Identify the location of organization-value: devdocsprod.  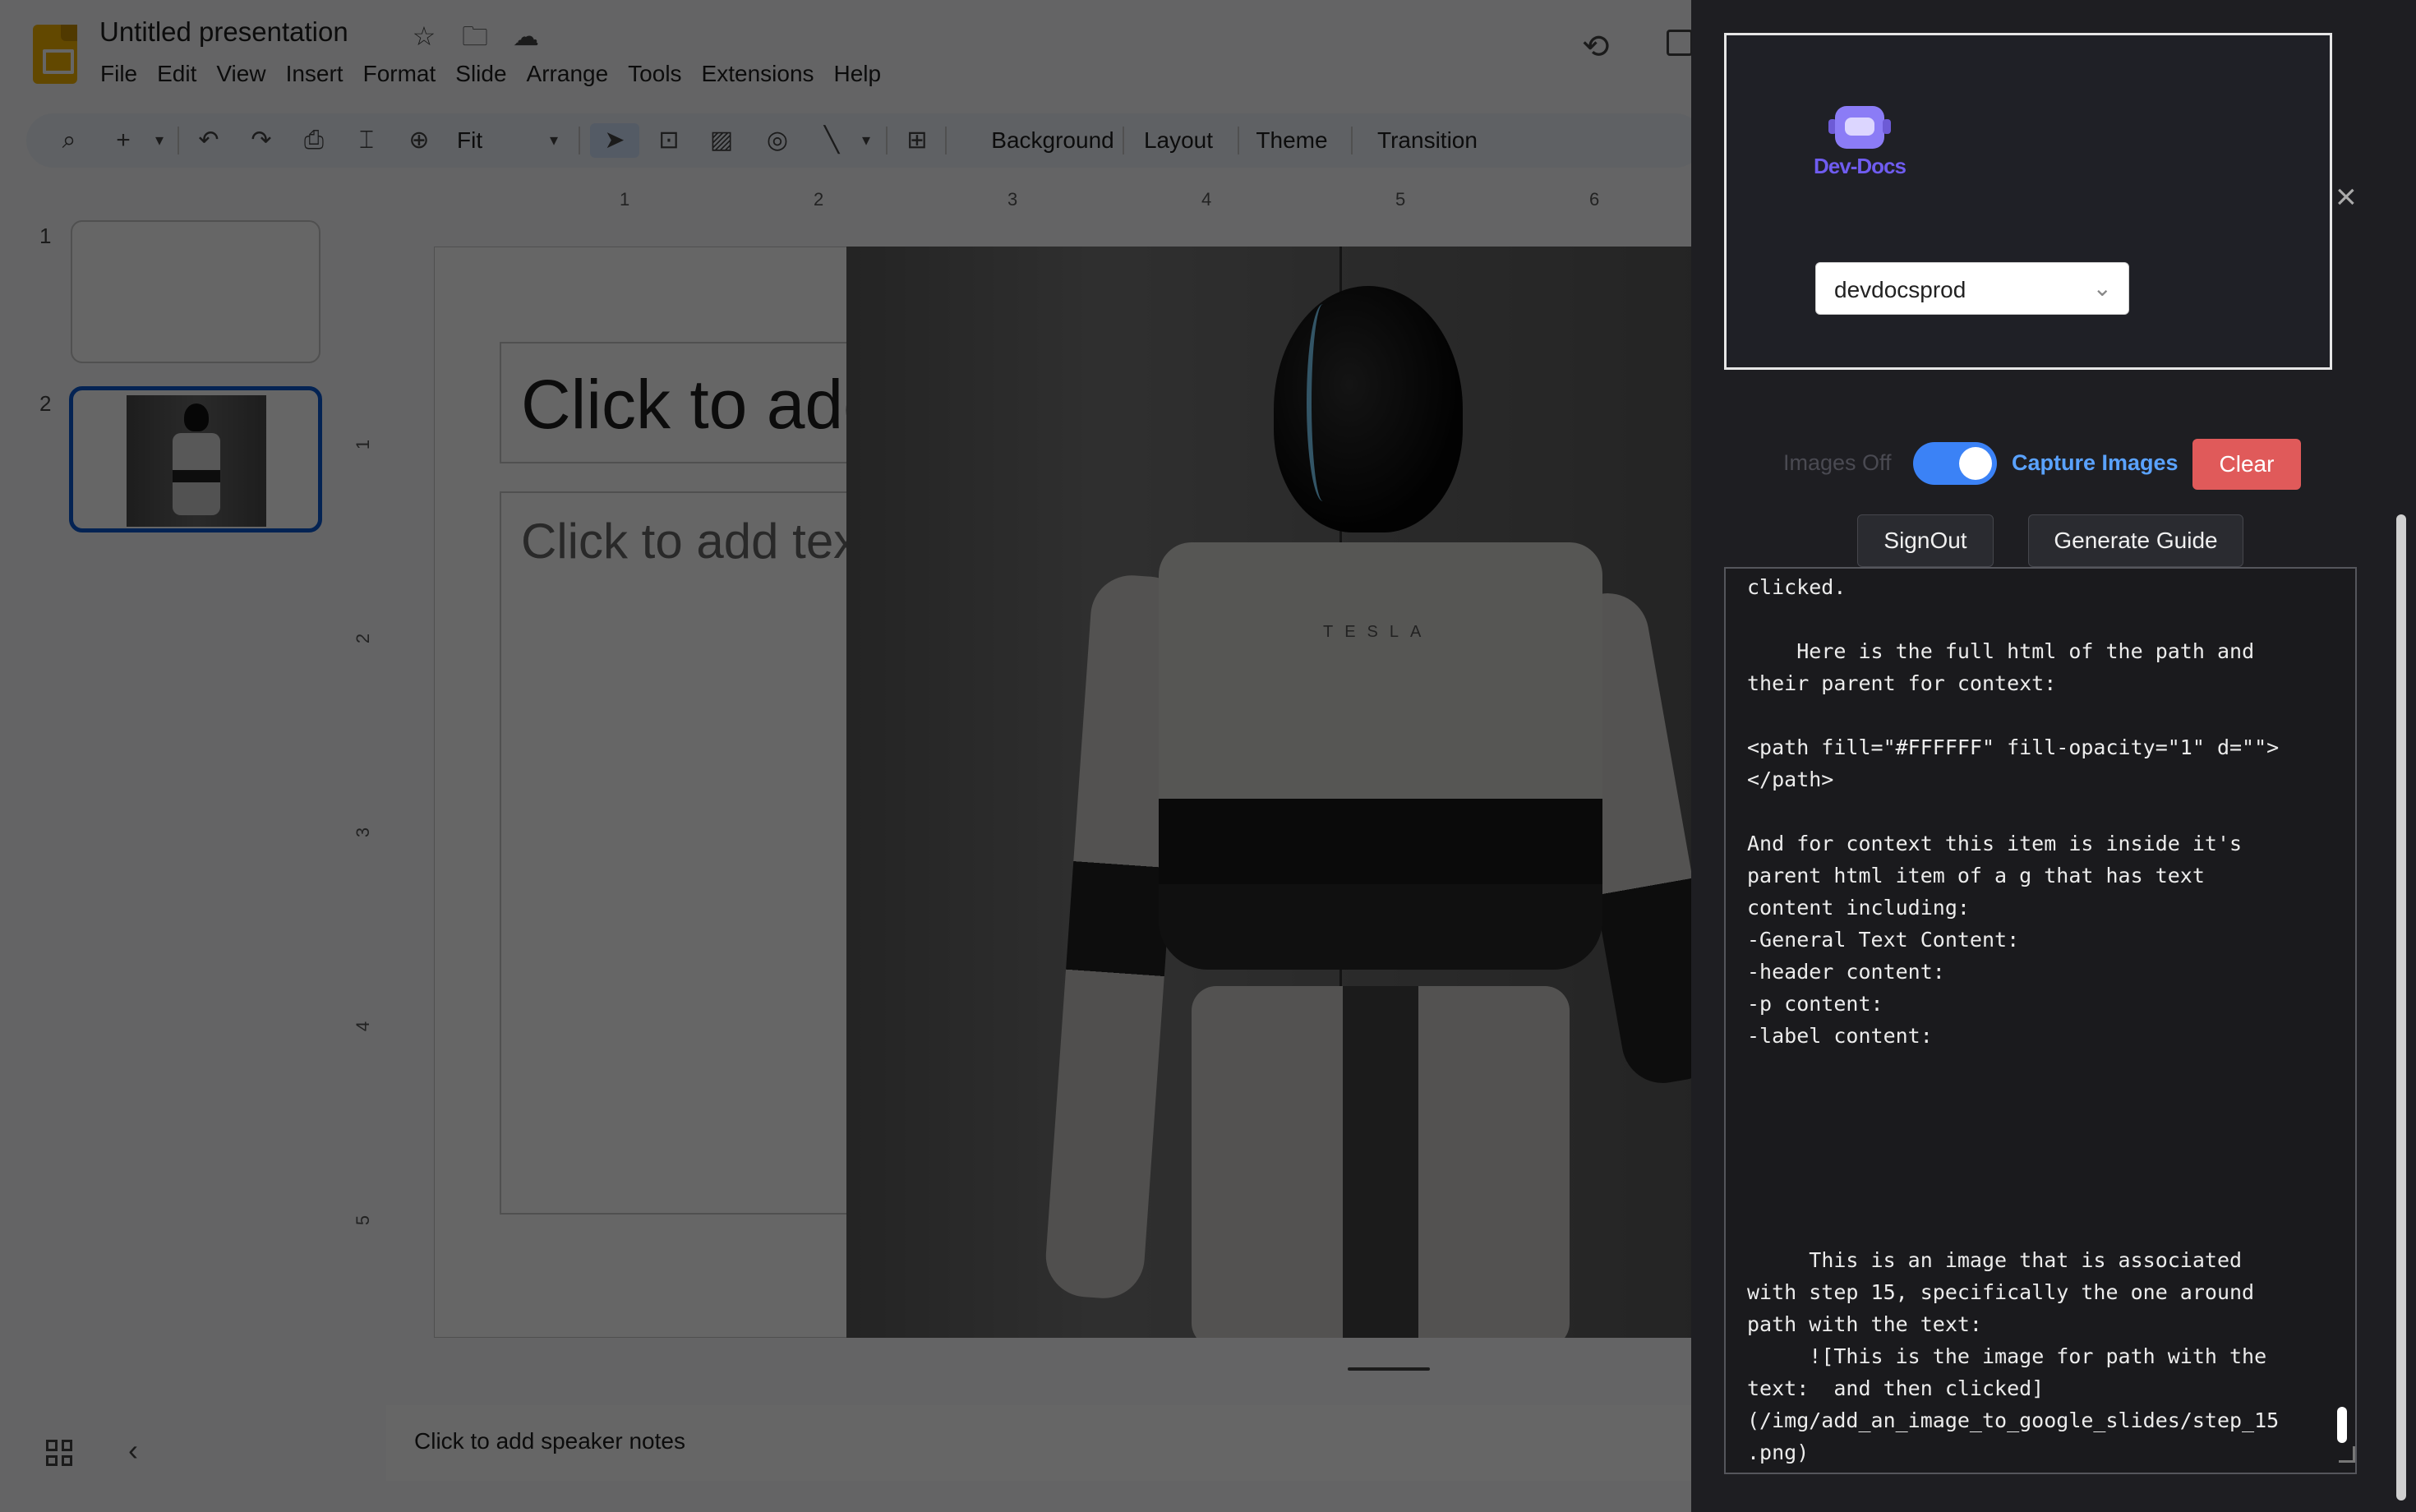
(1900, 289).